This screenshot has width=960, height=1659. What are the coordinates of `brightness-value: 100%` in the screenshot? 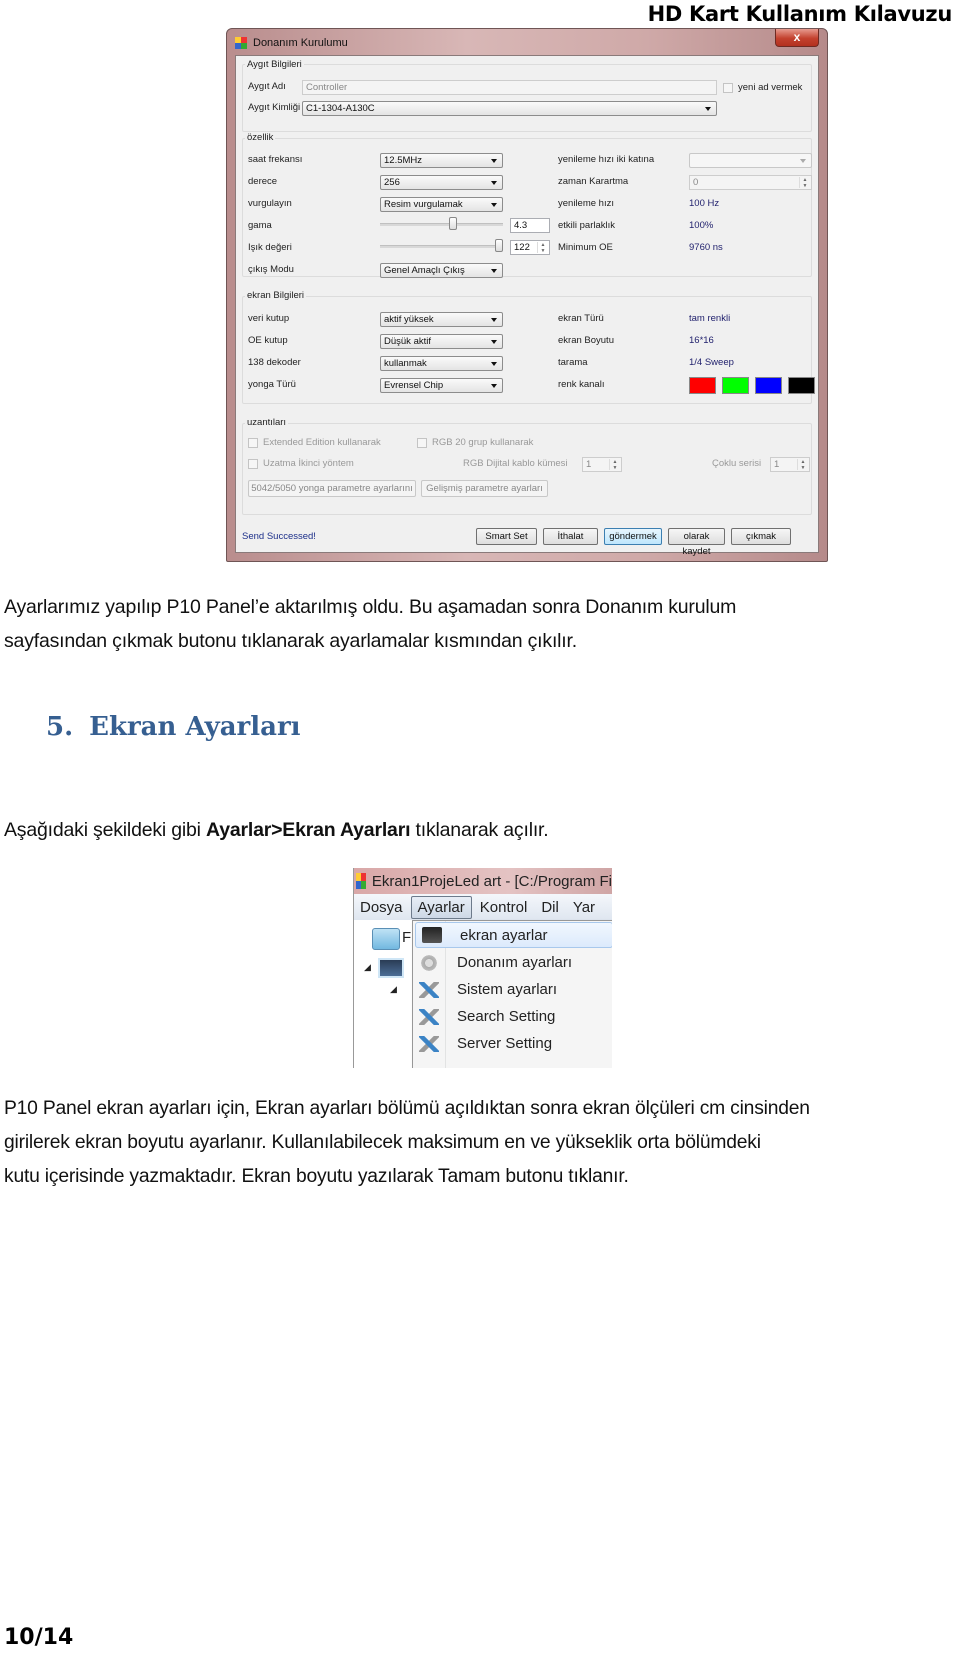 It's located at (701, 225).